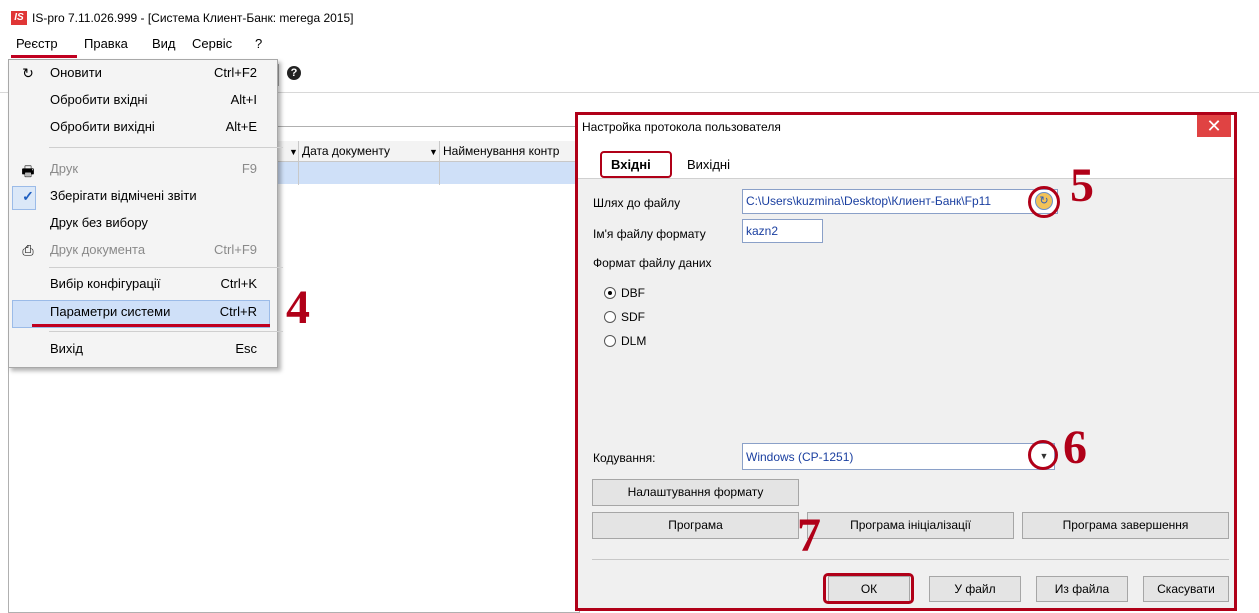  What do you see at coordinates (898, 456) in the screenshot?
I see `encoding-select: Windows (CP-1251)` at bounding box center [898, 456].